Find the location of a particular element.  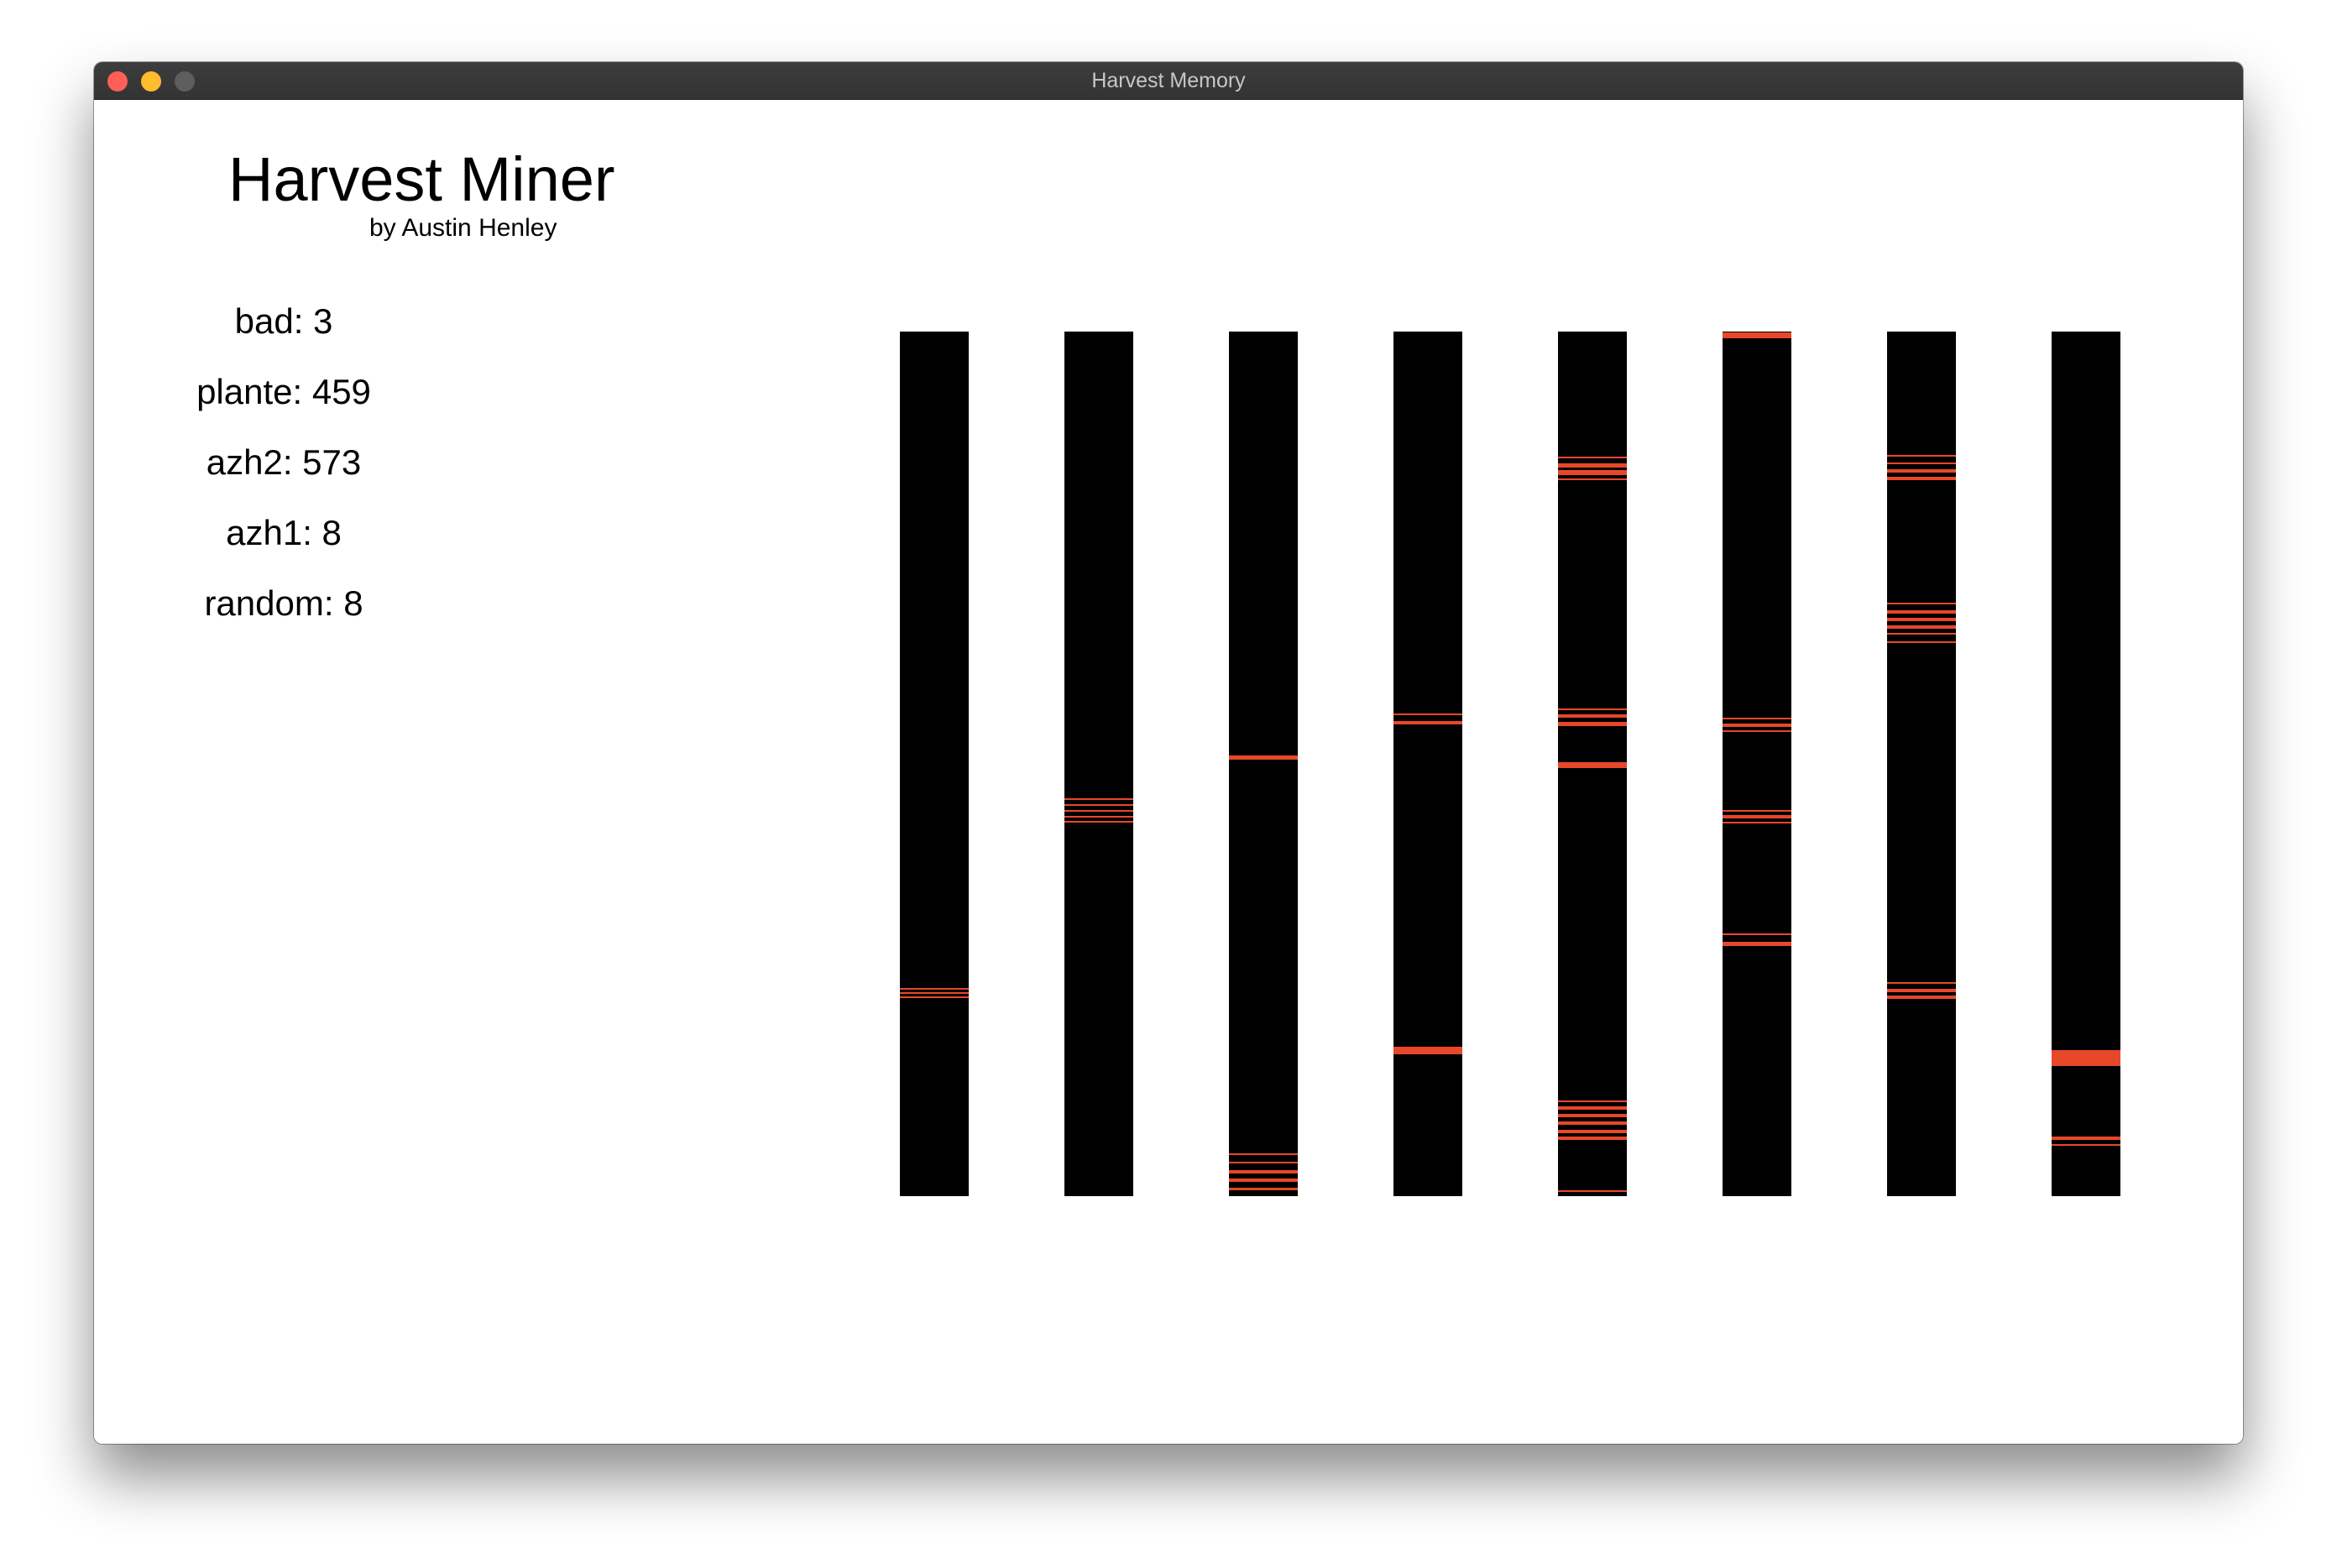

stat-plante: plante: 459 is located at coordinates (283, 391).